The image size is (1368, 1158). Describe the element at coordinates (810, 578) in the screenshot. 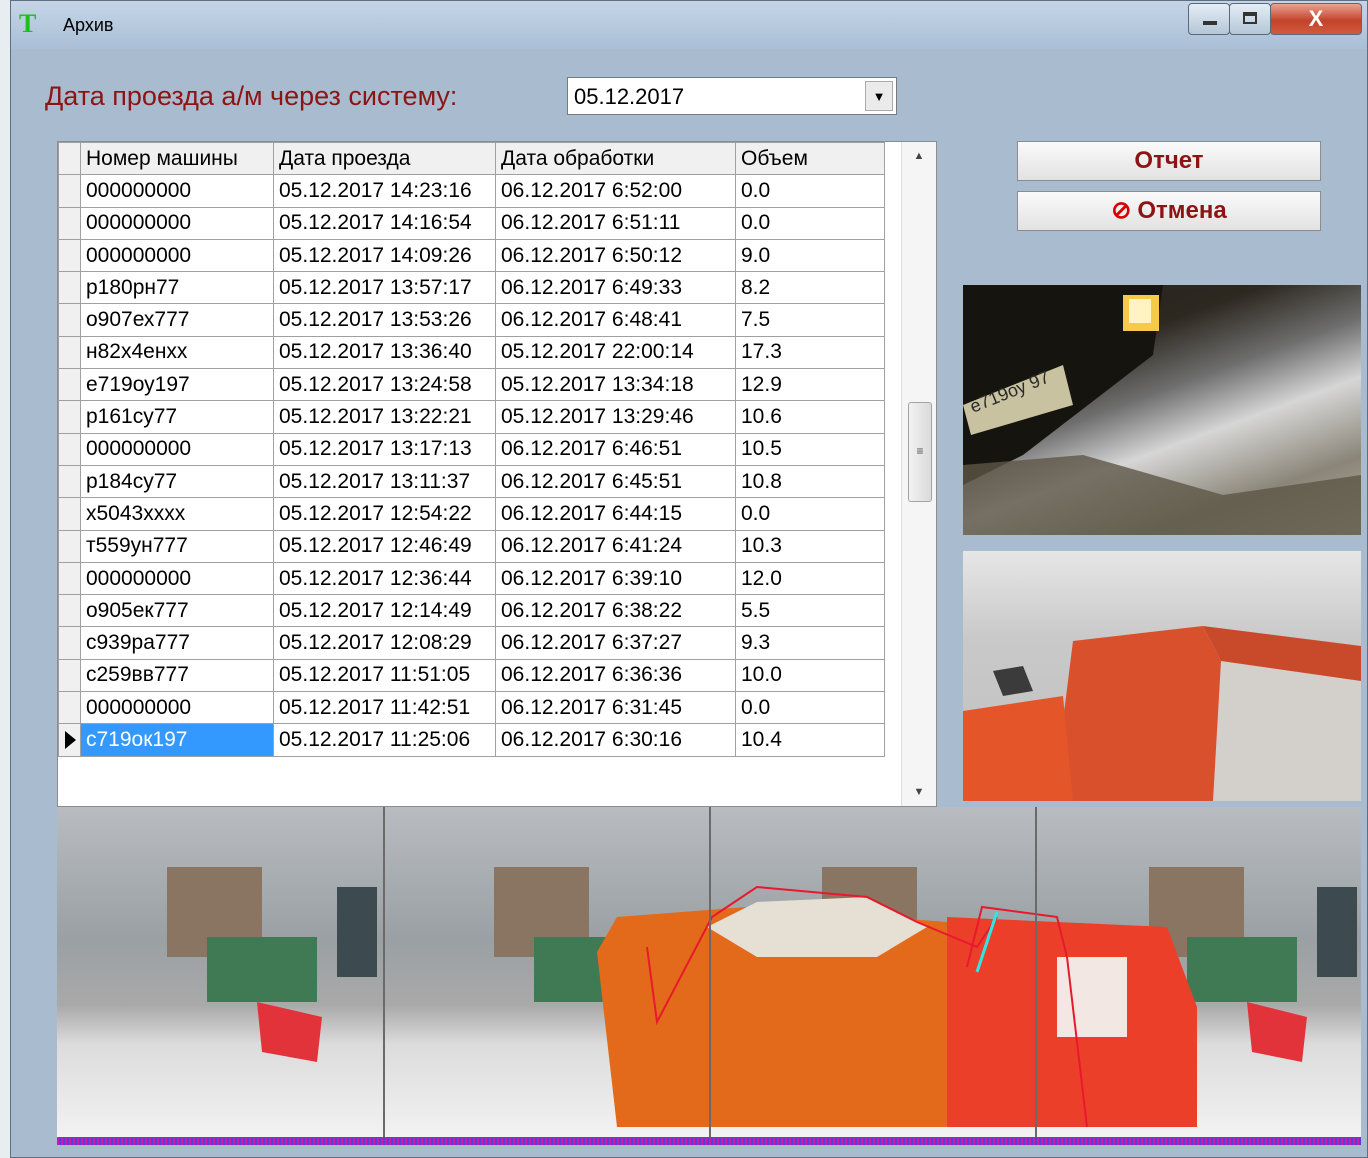

I see `cell-volume: 12.0` at that location.